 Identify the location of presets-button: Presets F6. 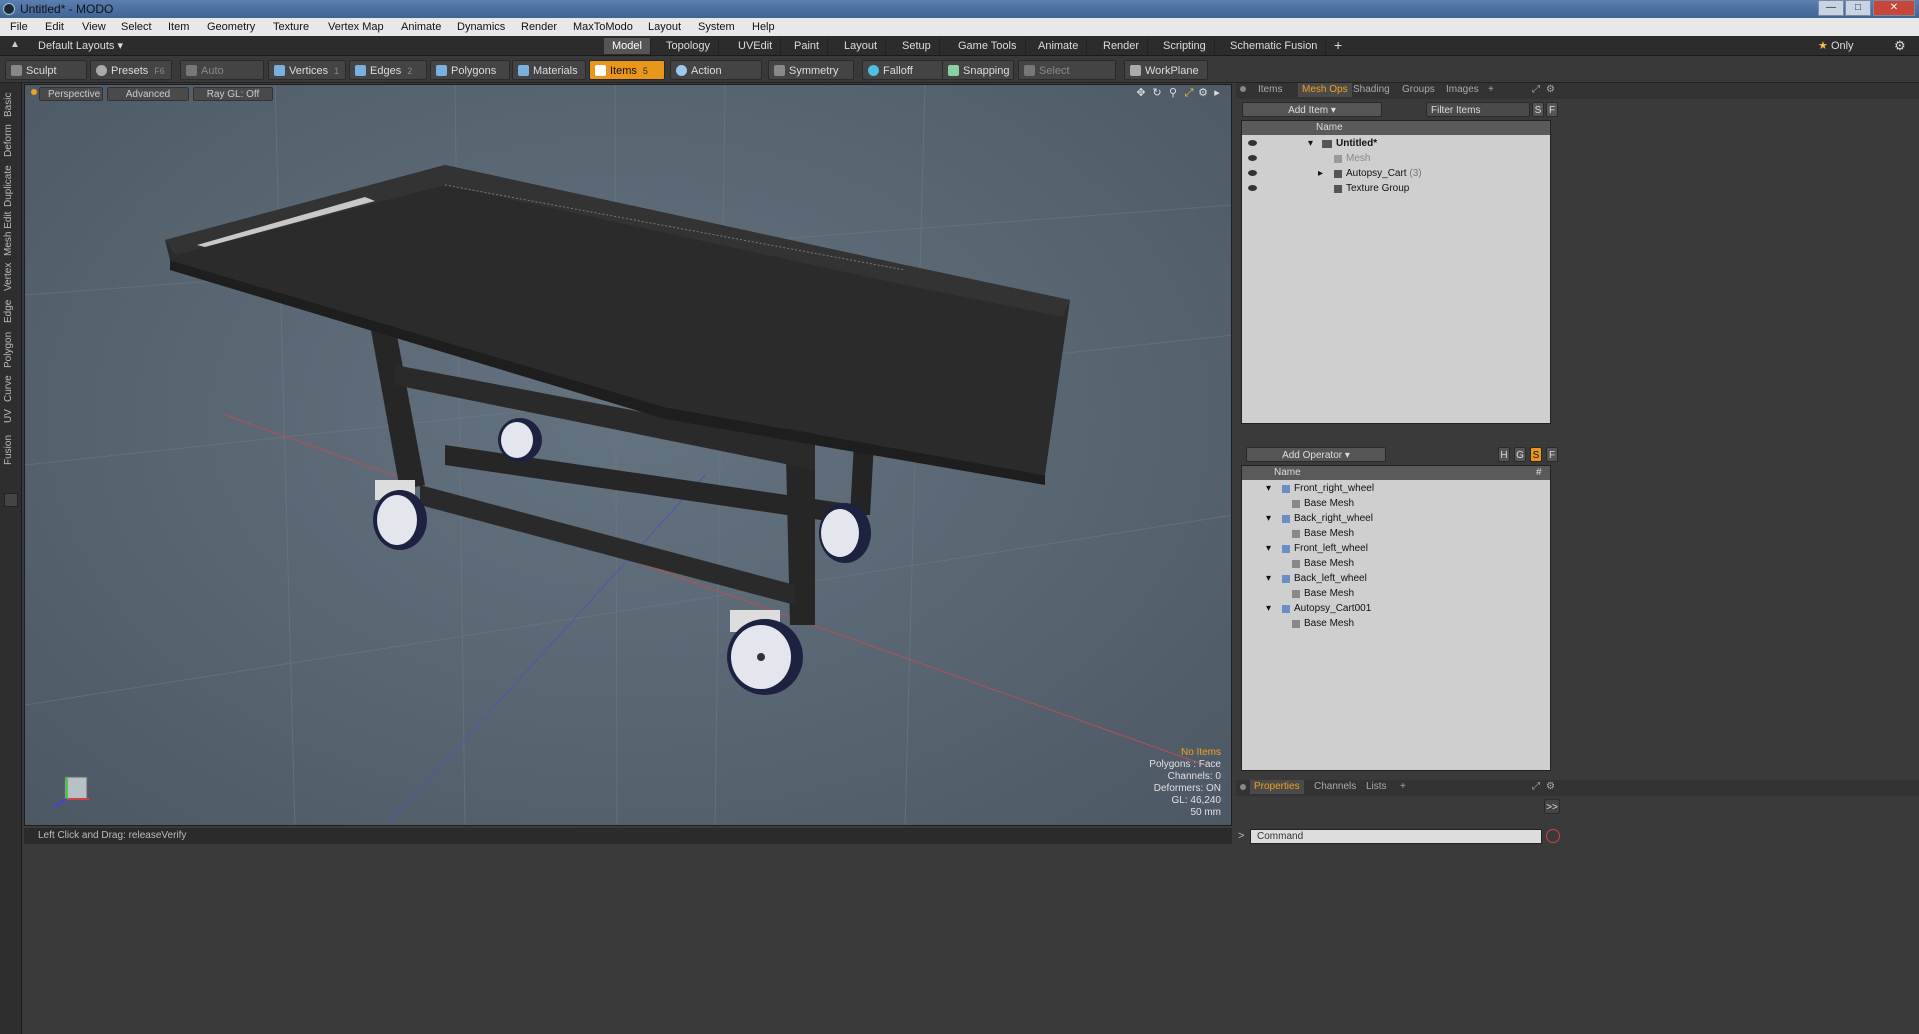
(131, 70).